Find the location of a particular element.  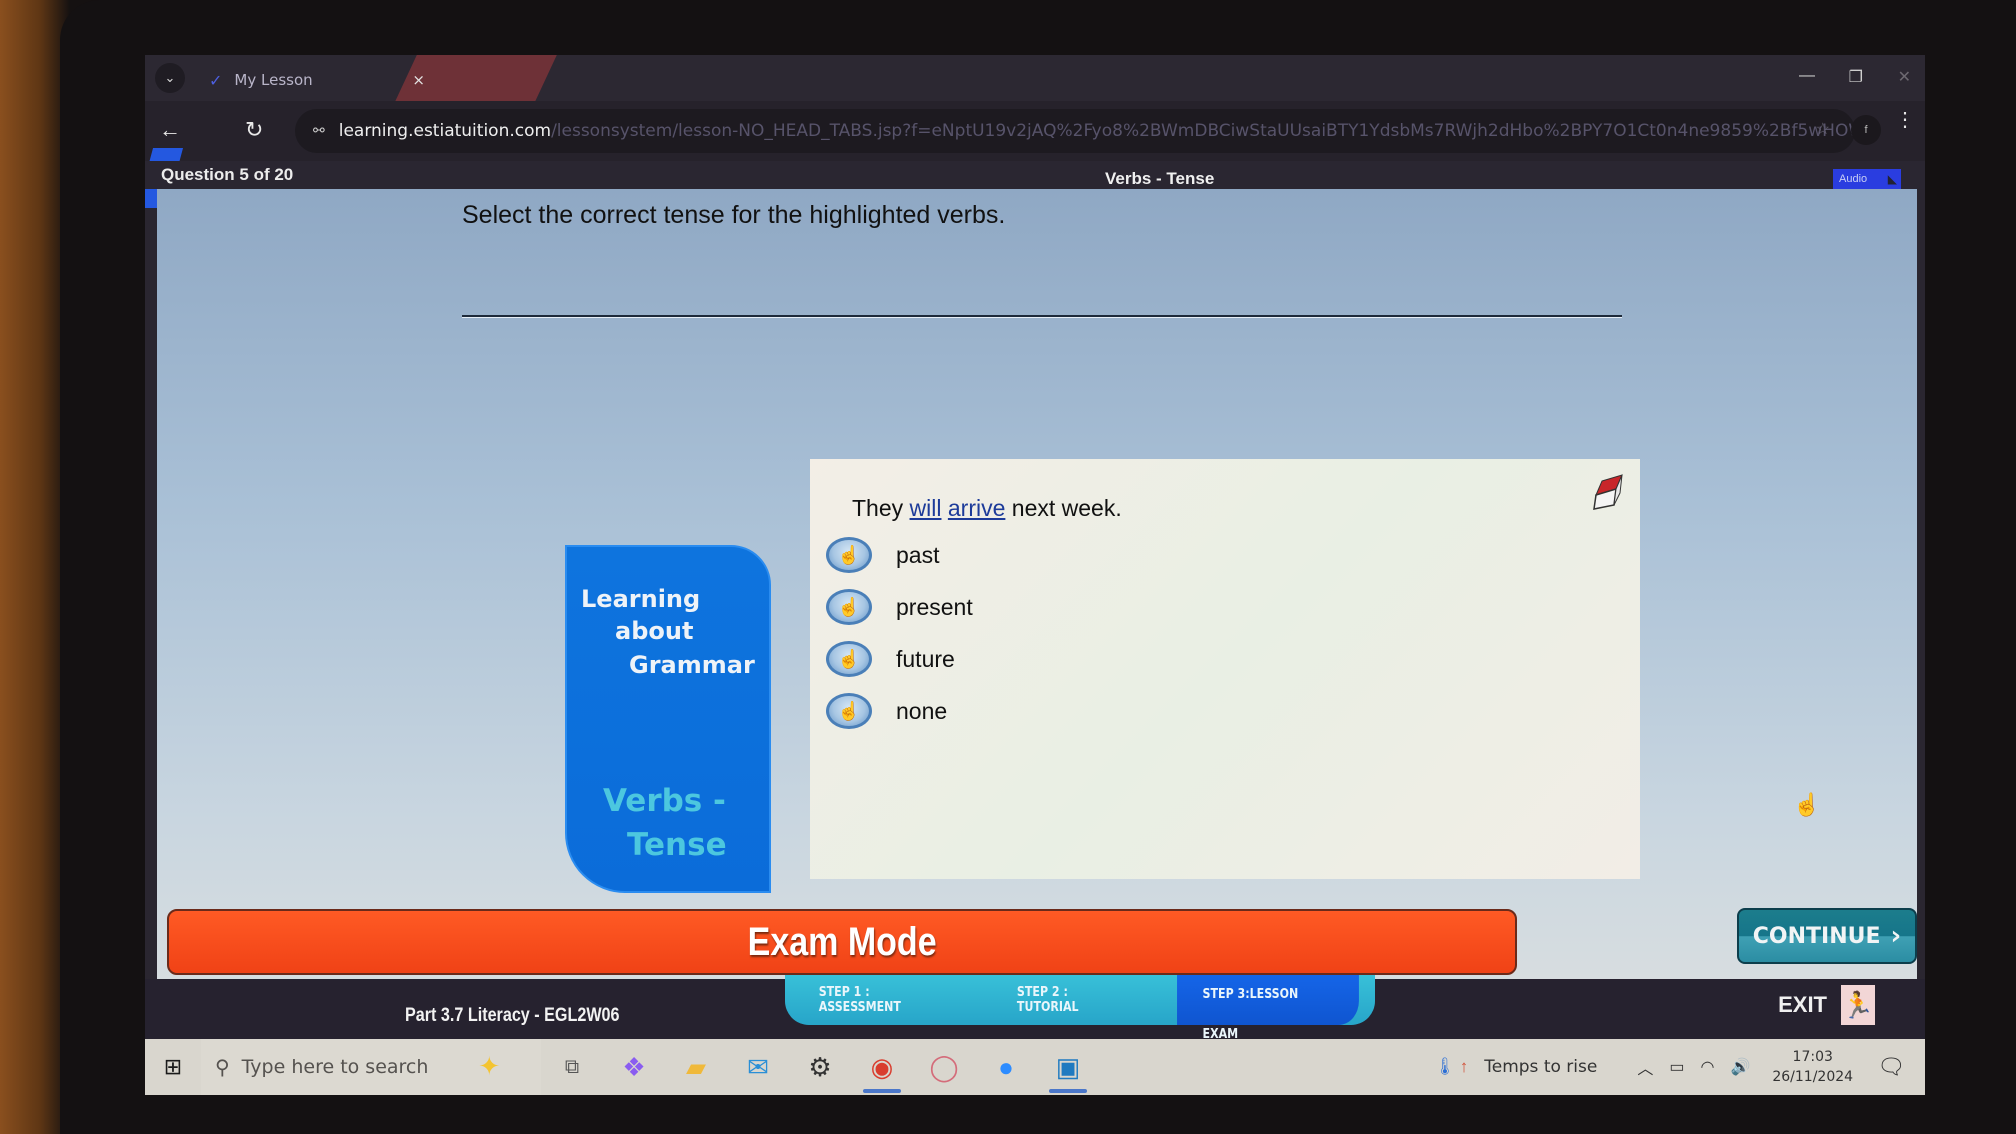

question-sentence: They will arrive next week. is located at coordinates (987, 508).